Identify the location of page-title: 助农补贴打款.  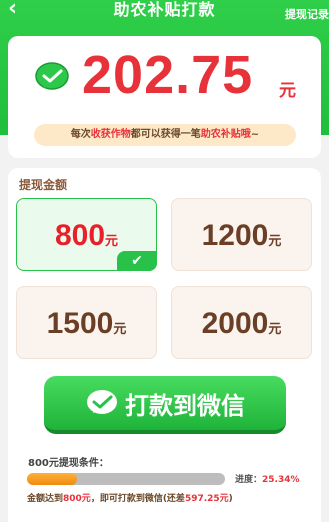
(164, 9).